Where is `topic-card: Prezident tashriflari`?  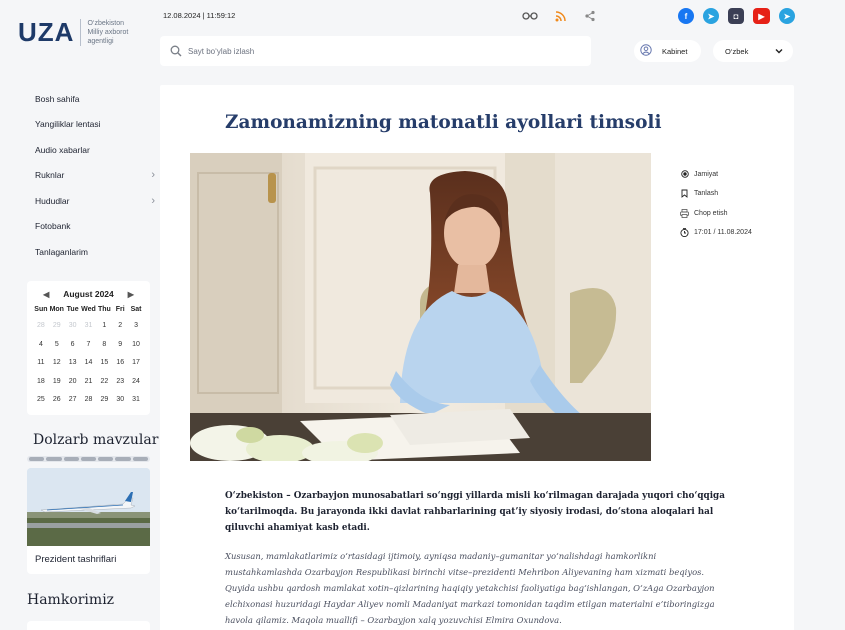
topic-card: Prezident tashriflari is located at coordinates (88, 521).